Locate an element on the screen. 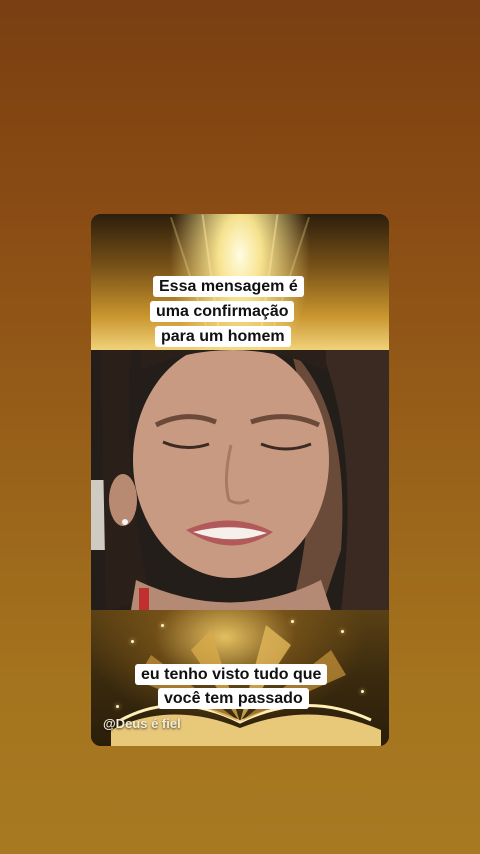 The width and height of the screenshot is (480, 854). caption-bottom-line-2: você tem passado is located at coordinates (233, 698).